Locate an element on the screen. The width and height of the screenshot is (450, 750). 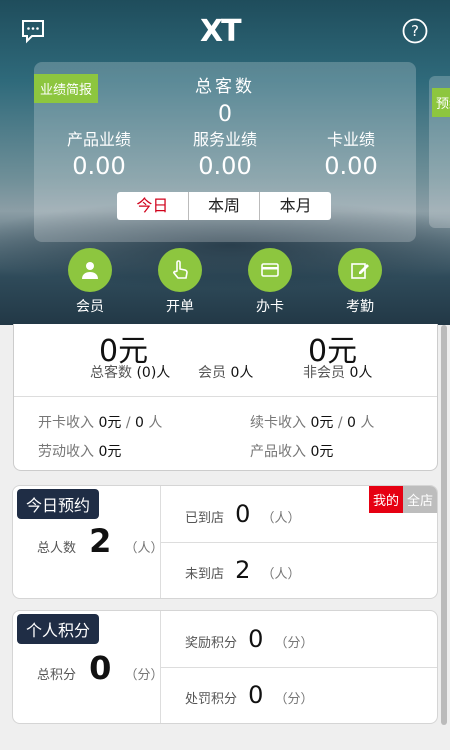
arrived-count: 已到店 0 （人） is located at coordinates (243, 514).